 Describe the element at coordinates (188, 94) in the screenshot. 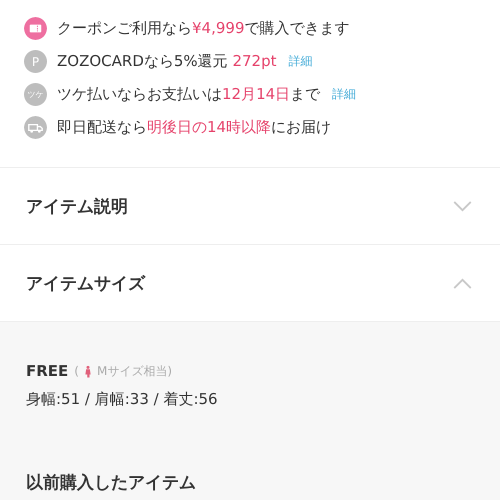

I see `benefit-text: ツケ払いならお支払いは12月14日 まで` at that location.